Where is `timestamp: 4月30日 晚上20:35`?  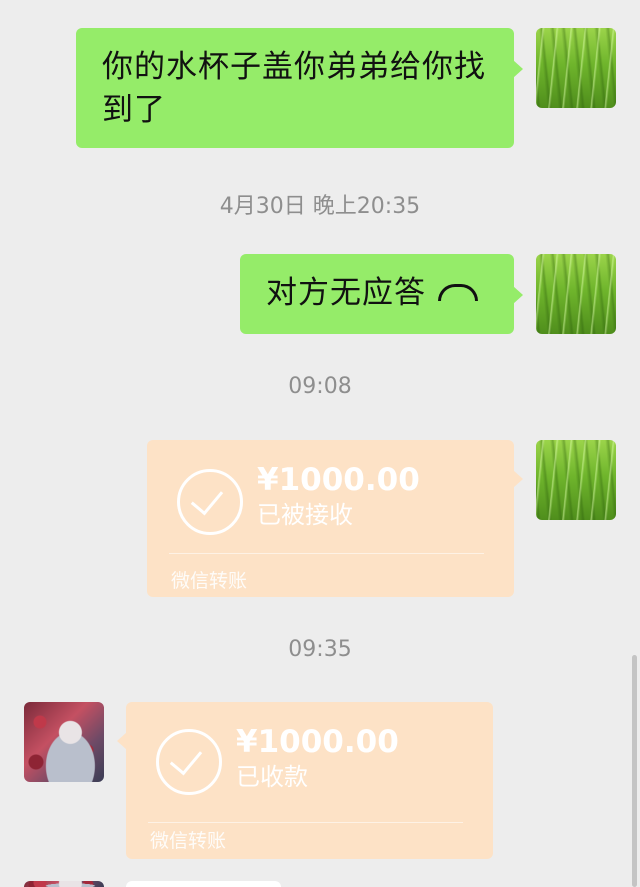 timestamp: 4月30日 晚上20:35 is located at coordinates (320, 206).